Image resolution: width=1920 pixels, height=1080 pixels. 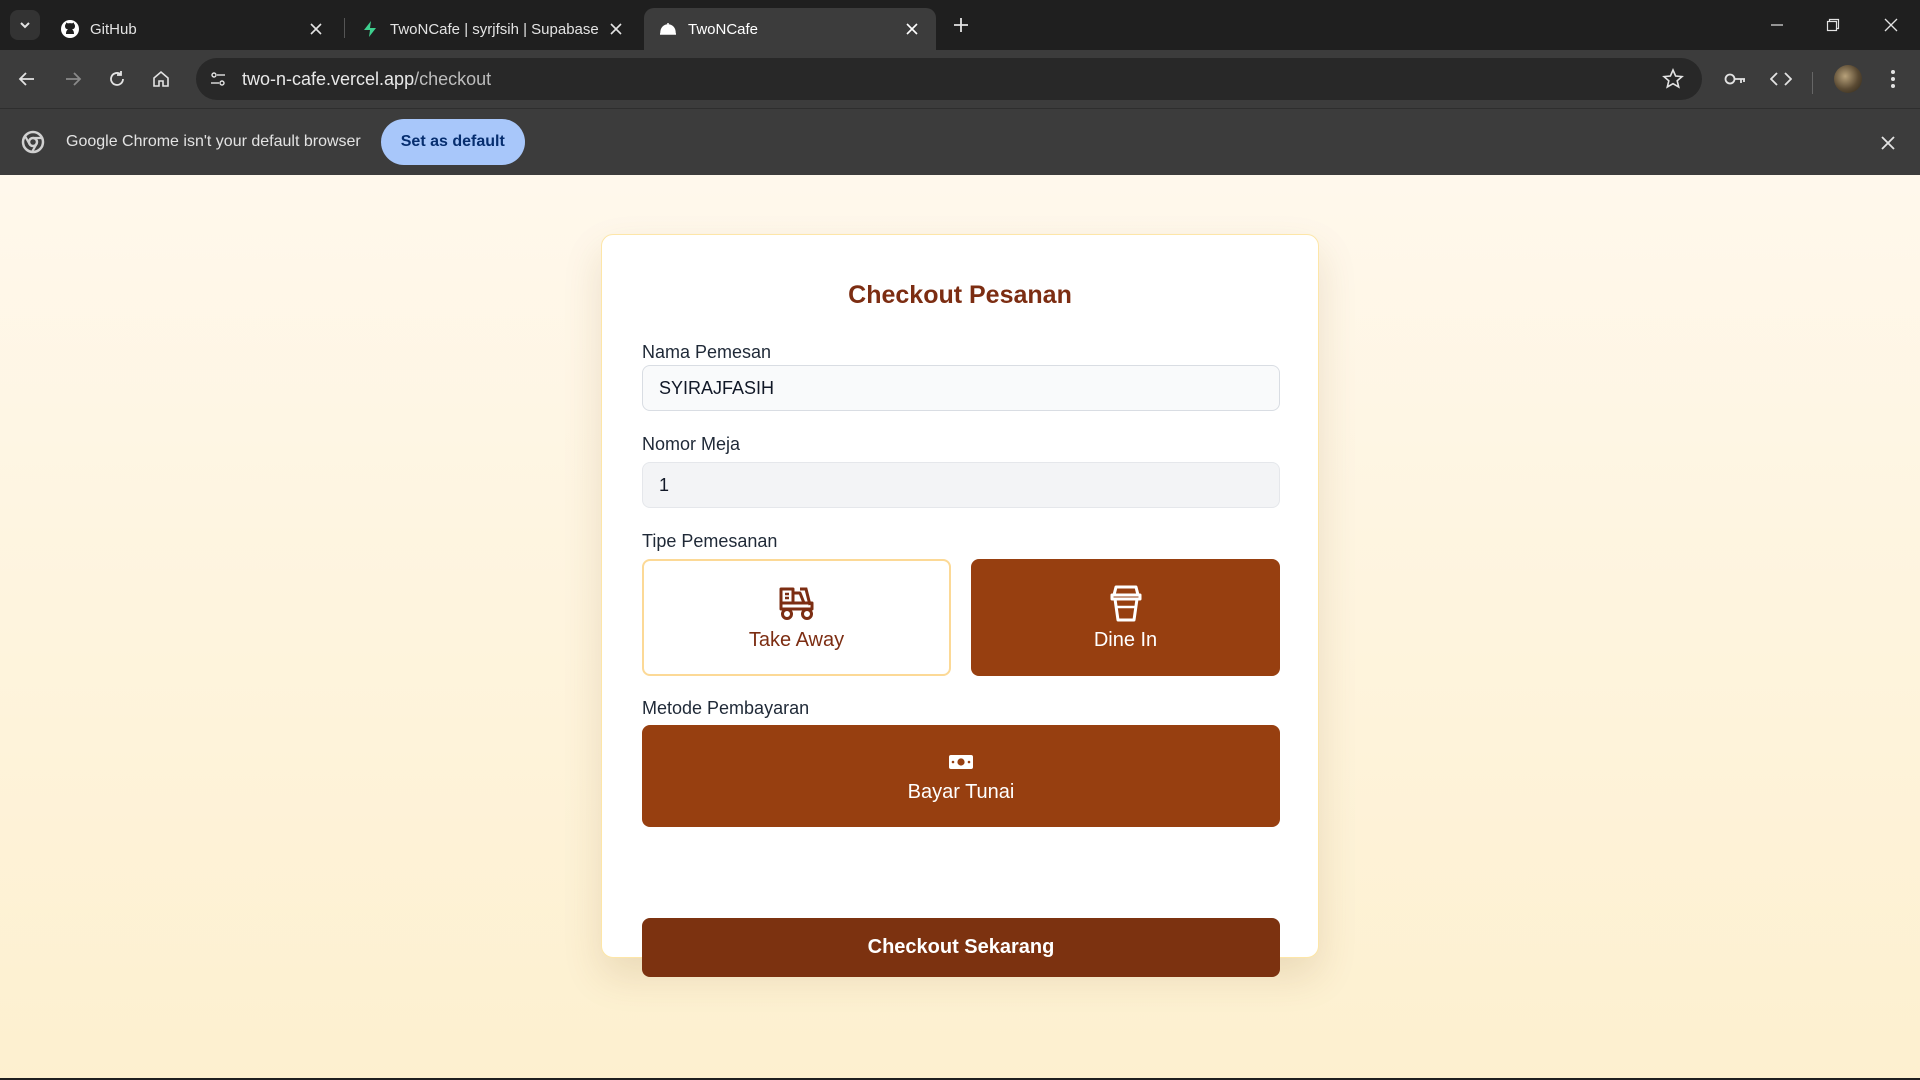 What do you see at coordinates (961, 485) in the screenshot?
I see `table-number-input` at bounding box center [961, 485].